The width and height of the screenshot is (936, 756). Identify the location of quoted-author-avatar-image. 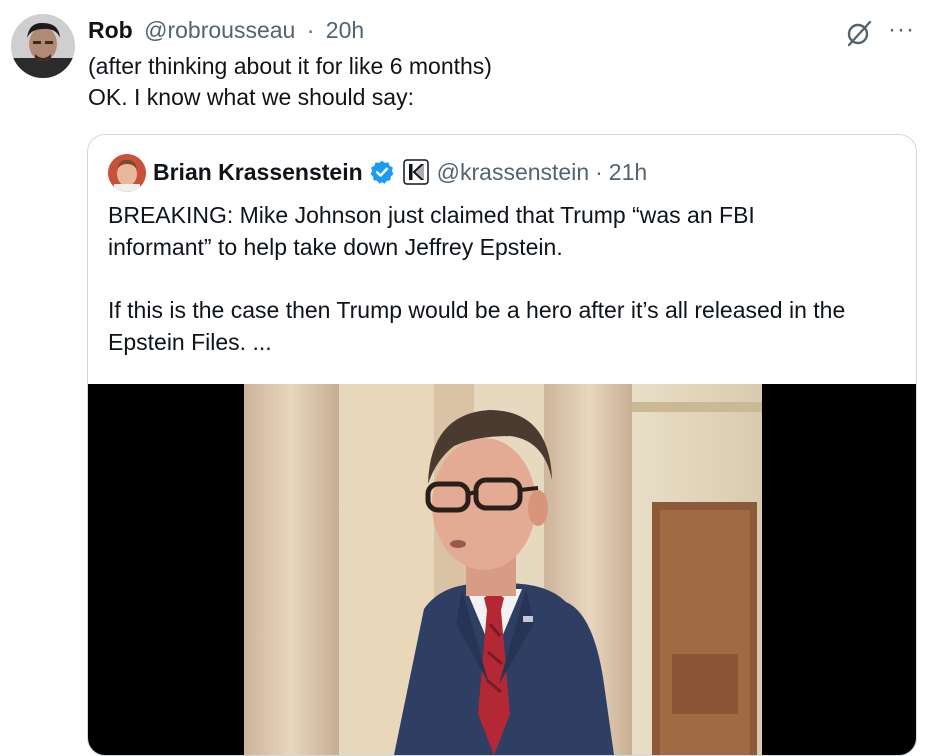
(127, 173).